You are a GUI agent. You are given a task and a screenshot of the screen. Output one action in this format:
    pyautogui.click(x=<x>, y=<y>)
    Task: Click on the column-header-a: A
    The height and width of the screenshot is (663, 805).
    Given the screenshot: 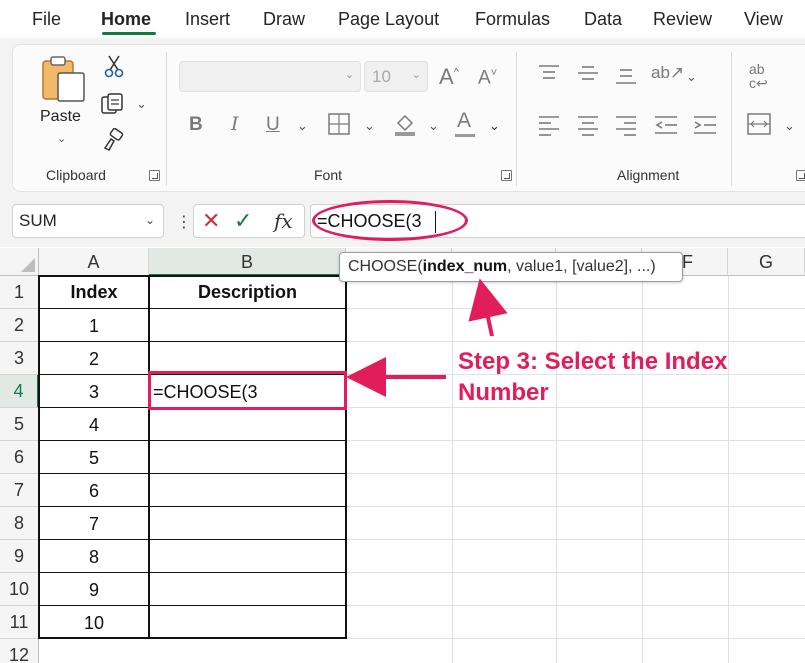 What is the action you would take?
    pyautogui.click(x=94, y=262)
    